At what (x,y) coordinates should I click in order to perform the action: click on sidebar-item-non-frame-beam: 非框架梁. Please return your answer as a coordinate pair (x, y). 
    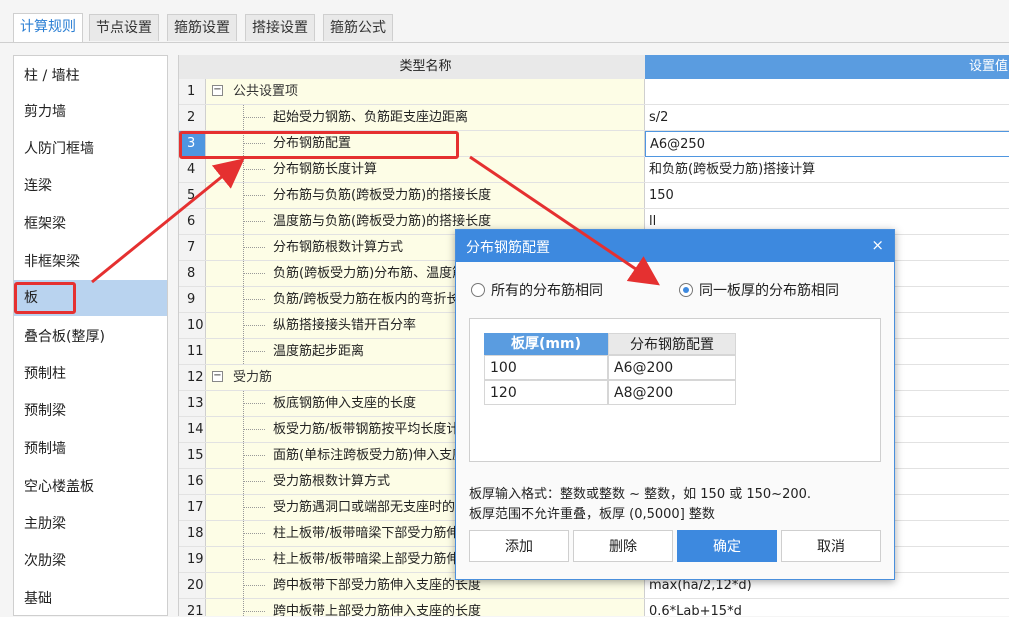
    Looking at the image, I should click on (90, 262).